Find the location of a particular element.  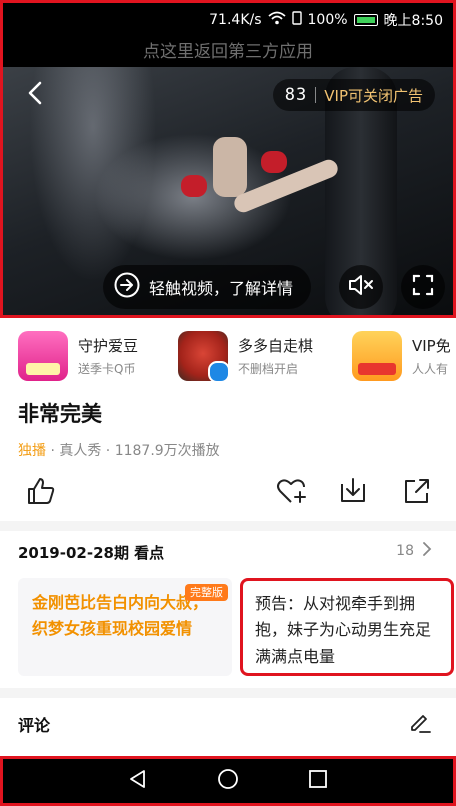

exclusive-tag: 独播 is located at coordinates (32, 451).